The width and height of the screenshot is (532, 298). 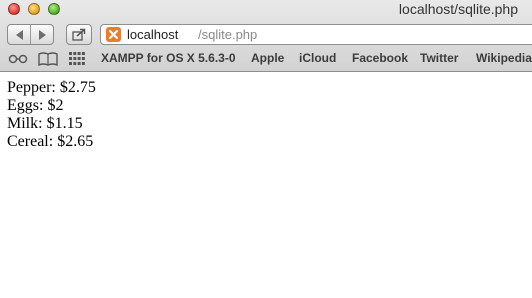 I want to click on share-icon, so click(x=79, y=34).